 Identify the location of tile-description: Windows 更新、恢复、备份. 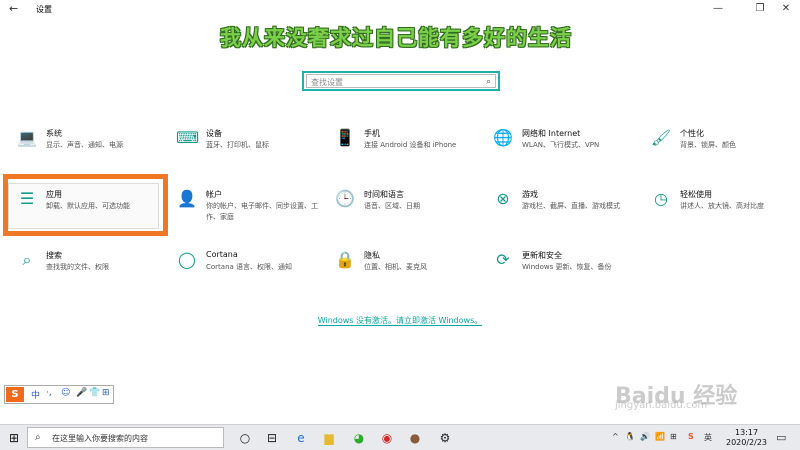
(567, 267).